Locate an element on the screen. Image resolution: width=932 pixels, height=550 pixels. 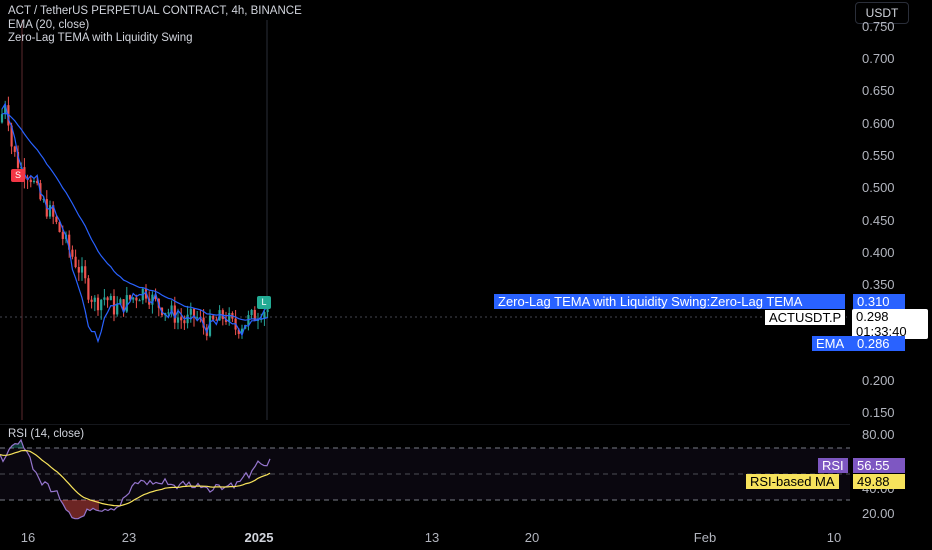
price-tick: 0.150 is located at coordinates (878, 412).